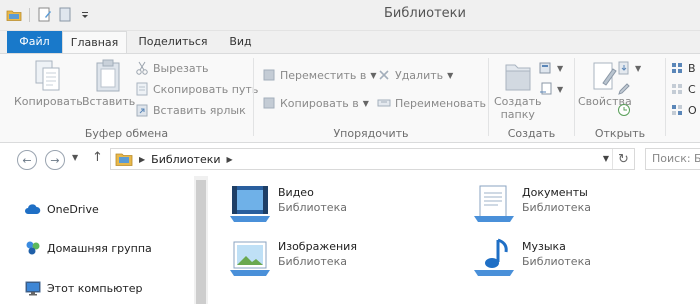  I want to click on new-item-button: ▼, so click(551, 68).